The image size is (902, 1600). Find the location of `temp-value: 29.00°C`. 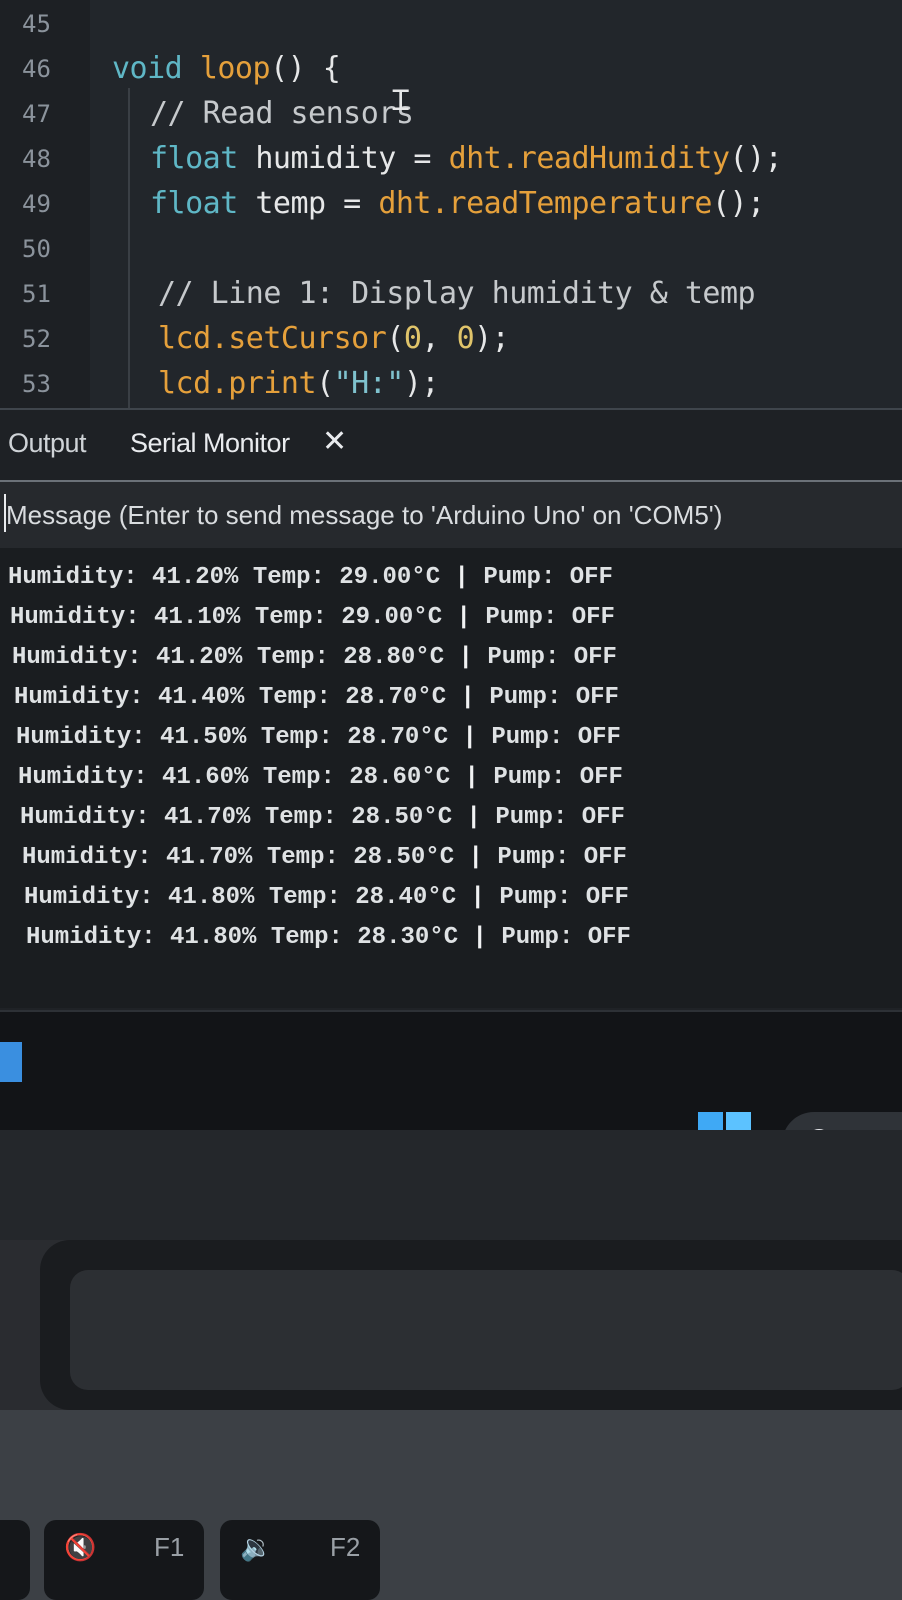

temp-value: 29.00°C is located at coordinates (392, 617).